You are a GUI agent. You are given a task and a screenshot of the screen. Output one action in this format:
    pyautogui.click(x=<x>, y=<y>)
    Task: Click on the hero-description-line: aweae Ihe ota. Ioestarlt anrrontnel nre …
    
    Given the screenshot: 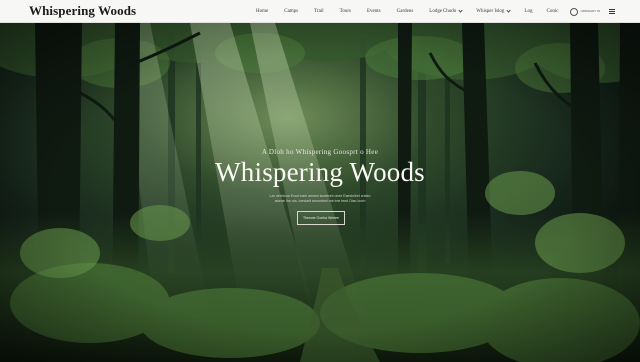 What is the action you would take?
    pyautogui.click(x=320, y=201)
    